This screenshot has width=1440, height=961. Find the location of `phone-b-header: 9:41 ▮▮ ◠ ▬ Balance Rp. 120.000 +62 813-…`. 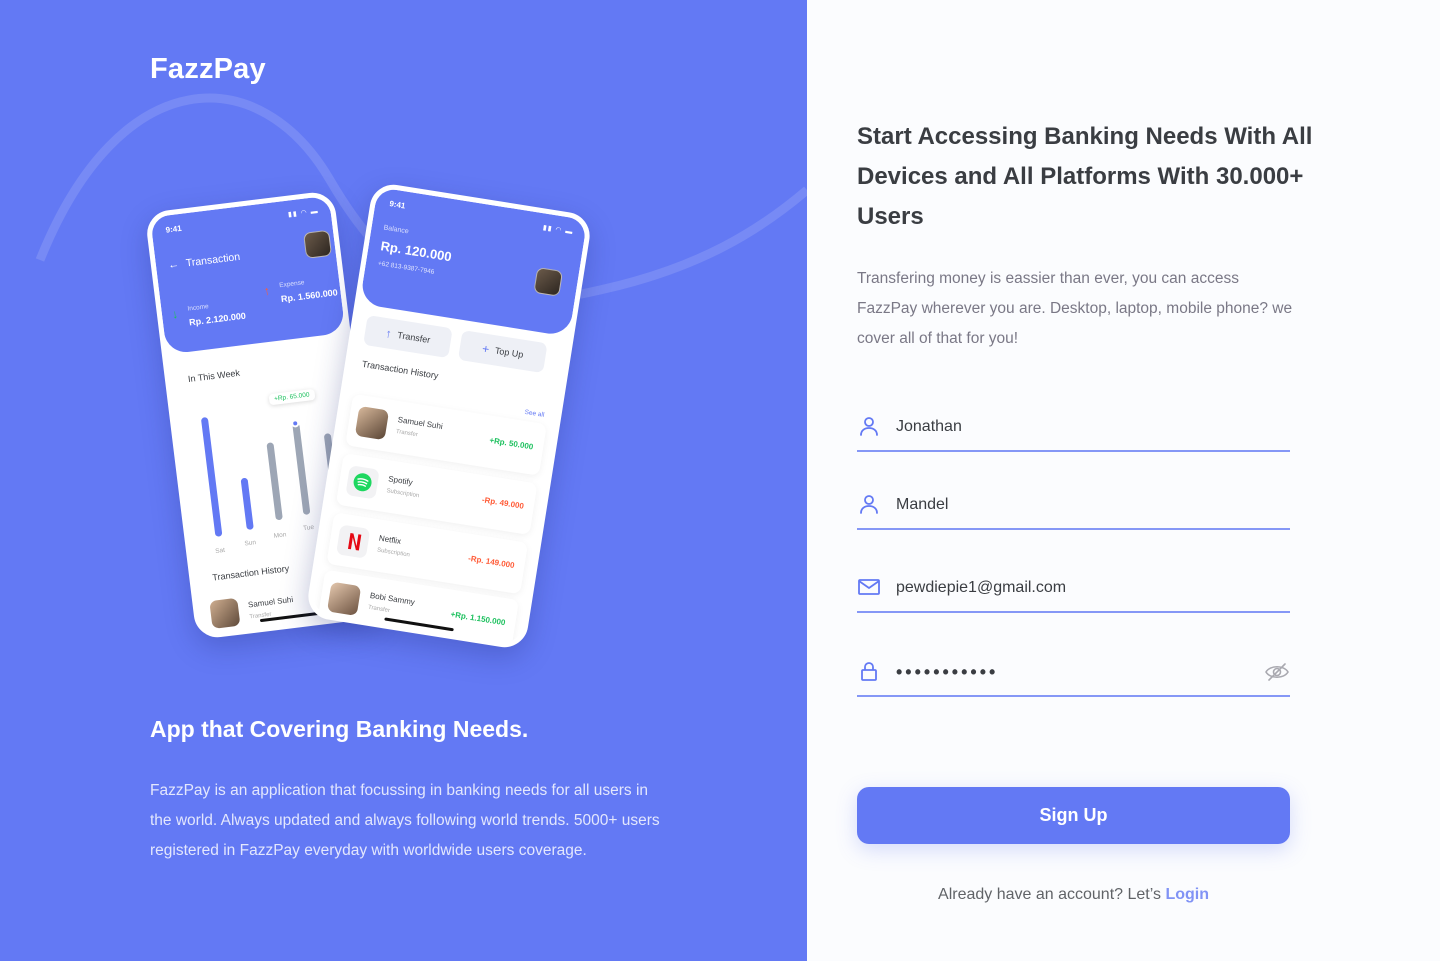

phone-b-header: 9:41 ▮▮ ◠ ▬ Balance Rp. 120.000 +62 813-… is located at coordinates (473, 262).